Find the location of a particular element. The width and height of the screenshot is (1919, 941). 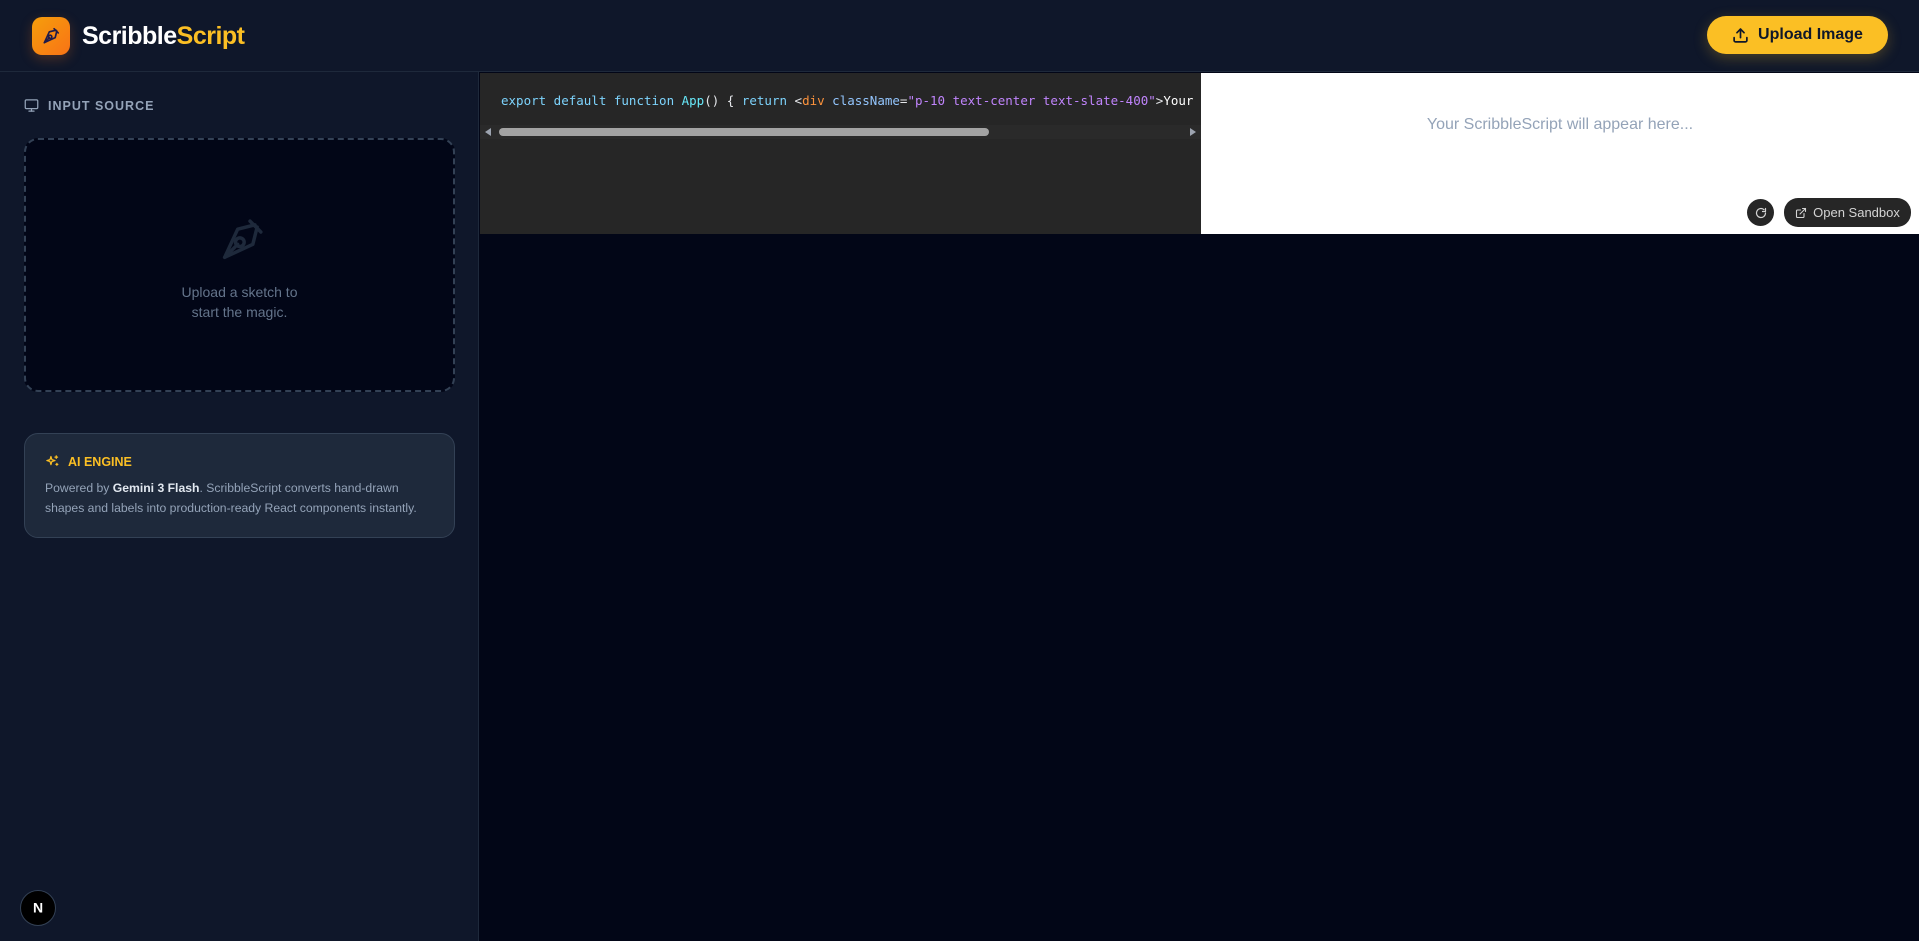

refresh-icon is located at coordinates (1760, 212).